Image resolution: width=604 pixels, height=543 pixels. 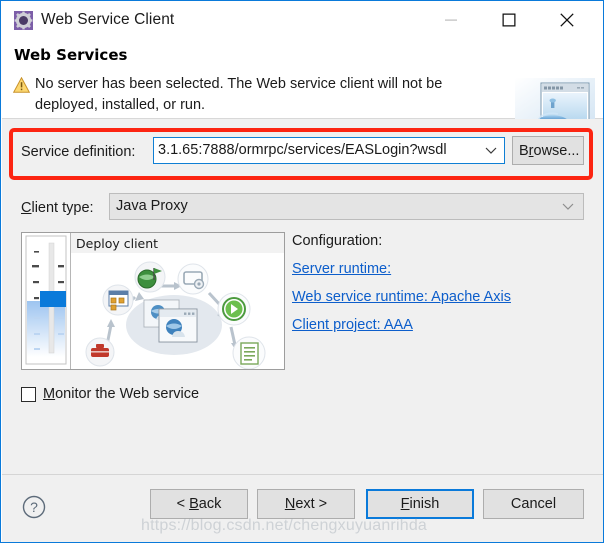 I want to click on monitor-web-service-label: Monitor the Web service, so click(x=121, y=394).